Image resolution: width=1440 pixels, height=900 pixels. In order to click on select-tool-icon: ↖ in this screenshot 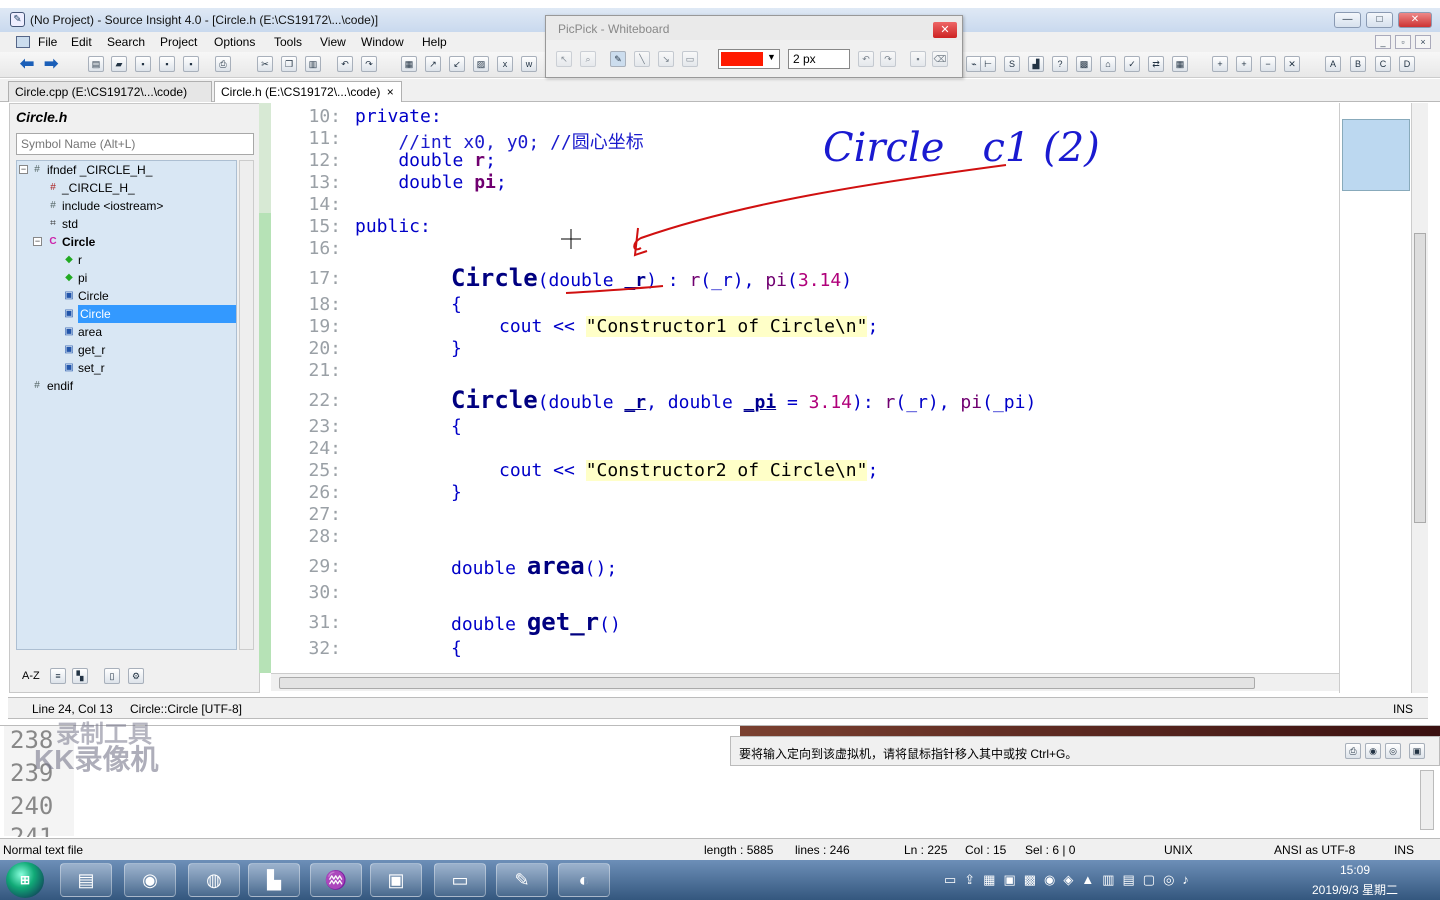, I will do `click(564, 59)`.